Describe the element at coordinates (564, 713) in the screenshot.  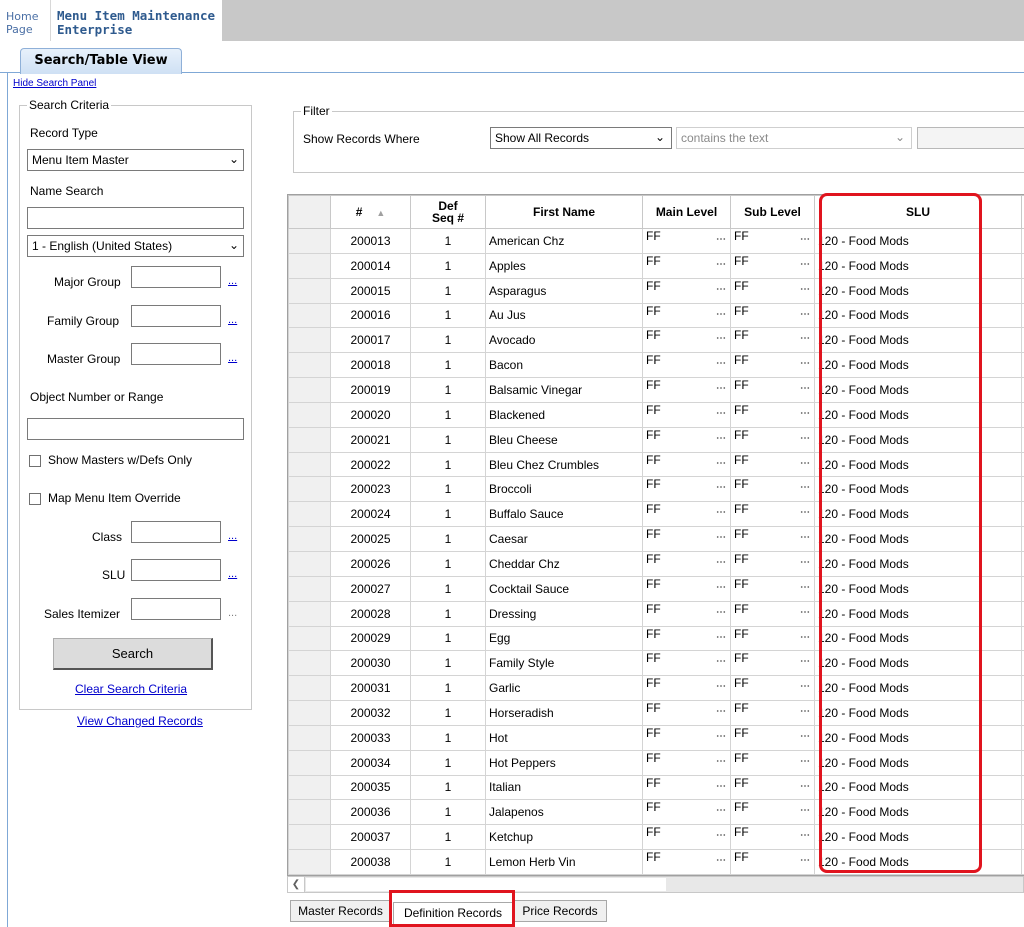
I see `cell-first-name: Horseradish` at that location.